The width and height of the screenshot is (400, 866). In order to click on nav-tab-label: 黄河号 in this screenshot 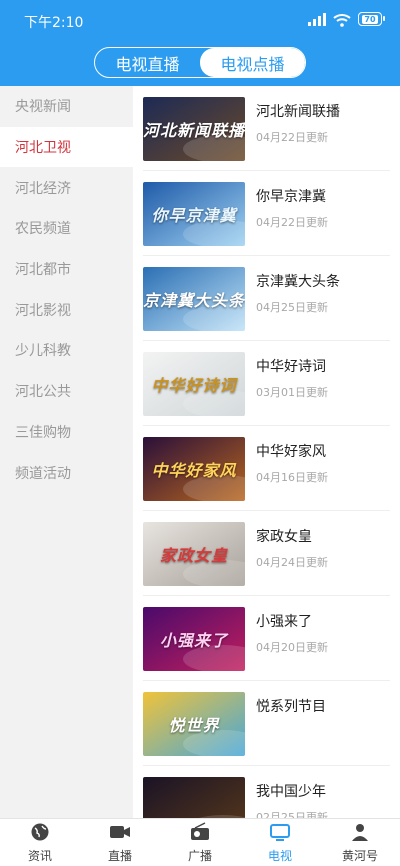, I will do `click(359, 855)`.